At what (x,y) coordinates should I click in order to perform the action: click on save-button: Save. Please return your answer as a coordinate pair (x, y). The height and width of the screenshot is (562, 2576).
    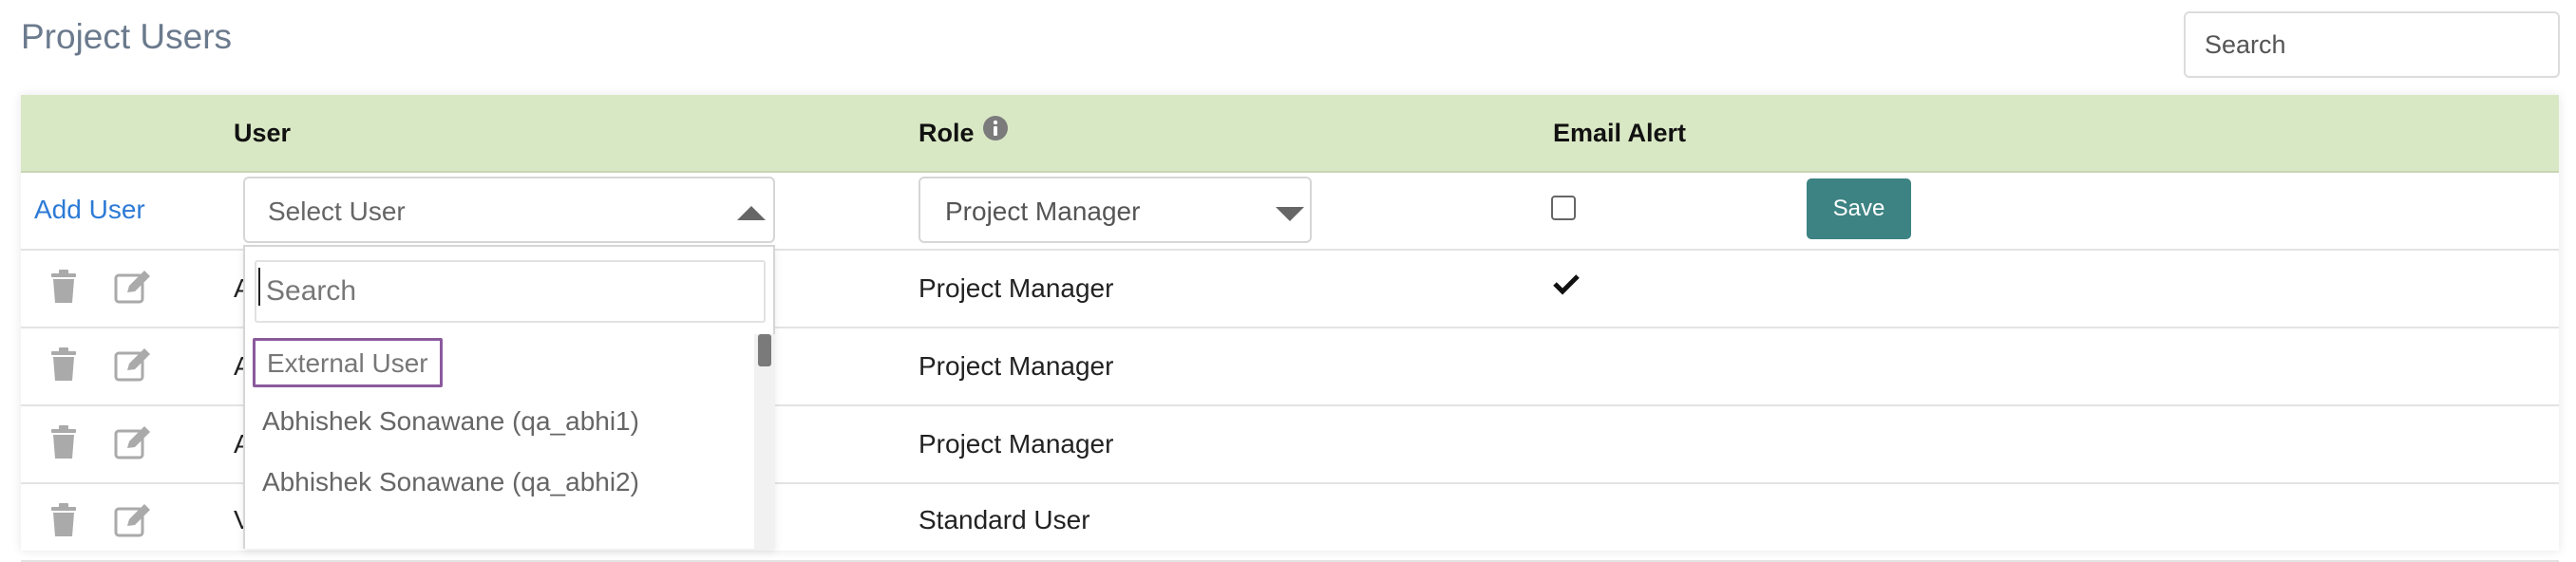
    Looking at the image, I should click on (1859, 208).